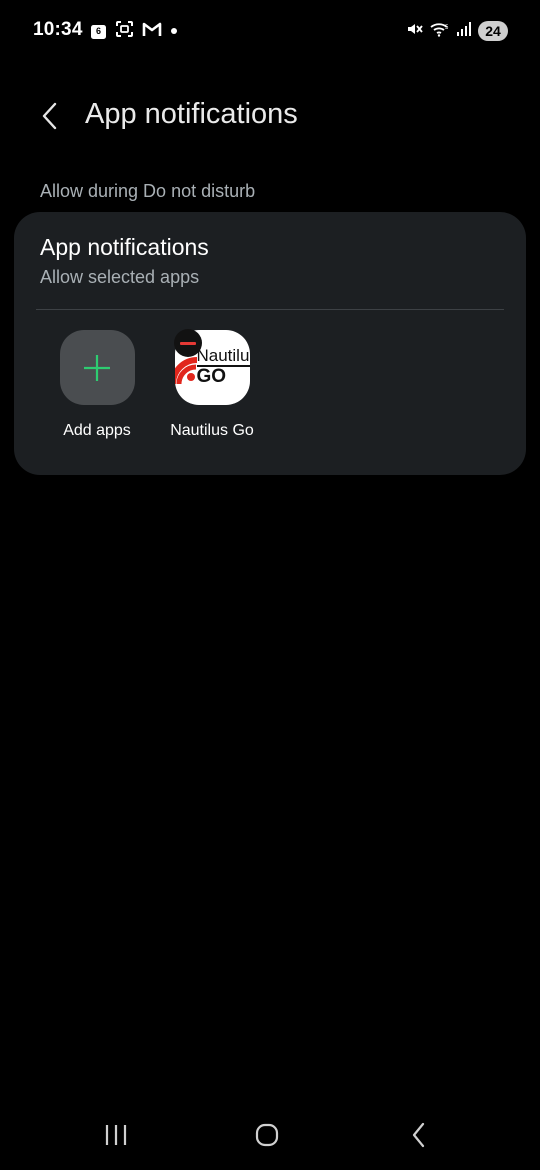  I want to click on back-icon, so click(418, 1135).